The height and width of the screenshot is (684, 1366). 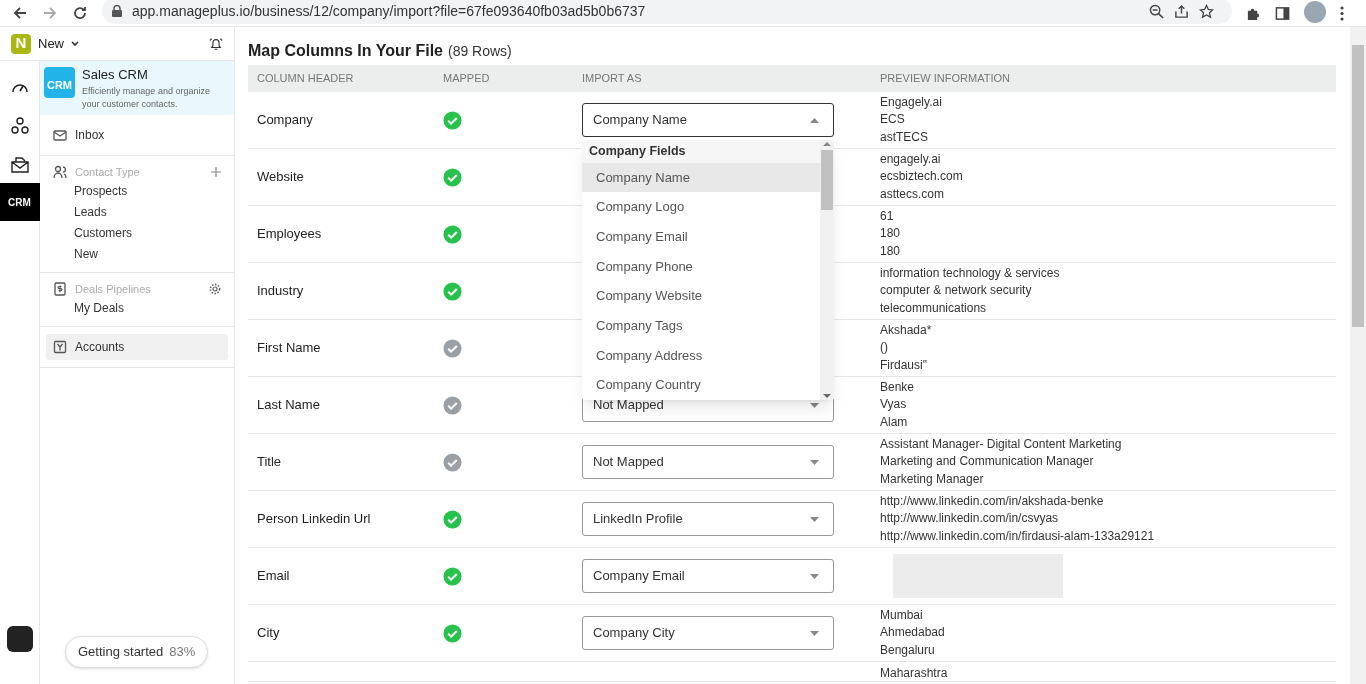 I want to click on sidebar-item: Inbox, so click(x=137, y=135).